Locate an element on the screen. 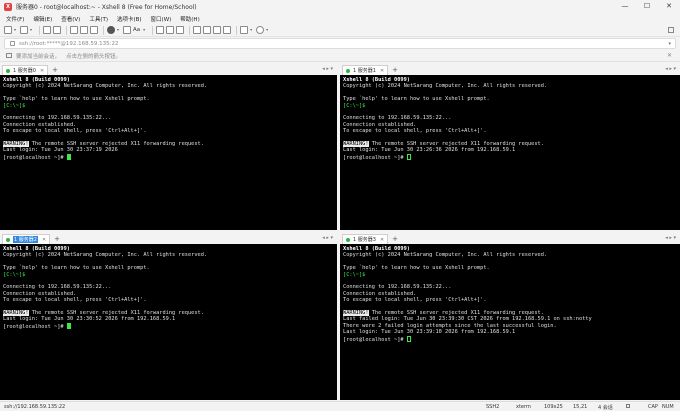  menu-help: 帮助(H) is located at coordinates (189, 19).